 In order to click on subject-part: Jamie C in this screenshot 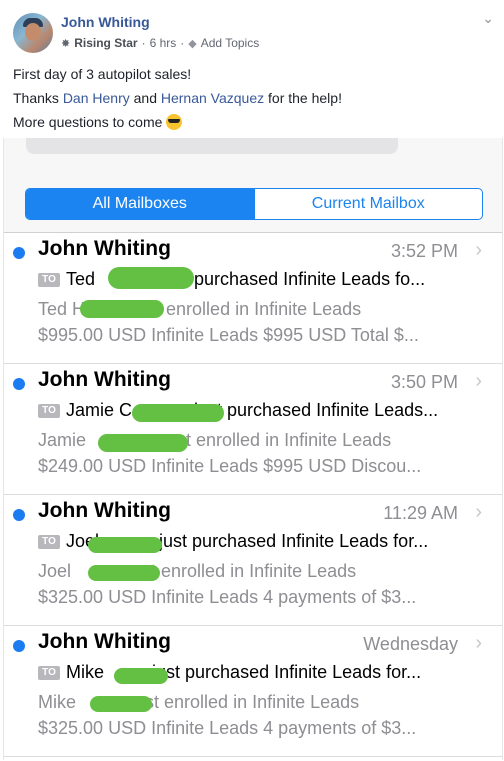, I will do `click(99, 410)`.